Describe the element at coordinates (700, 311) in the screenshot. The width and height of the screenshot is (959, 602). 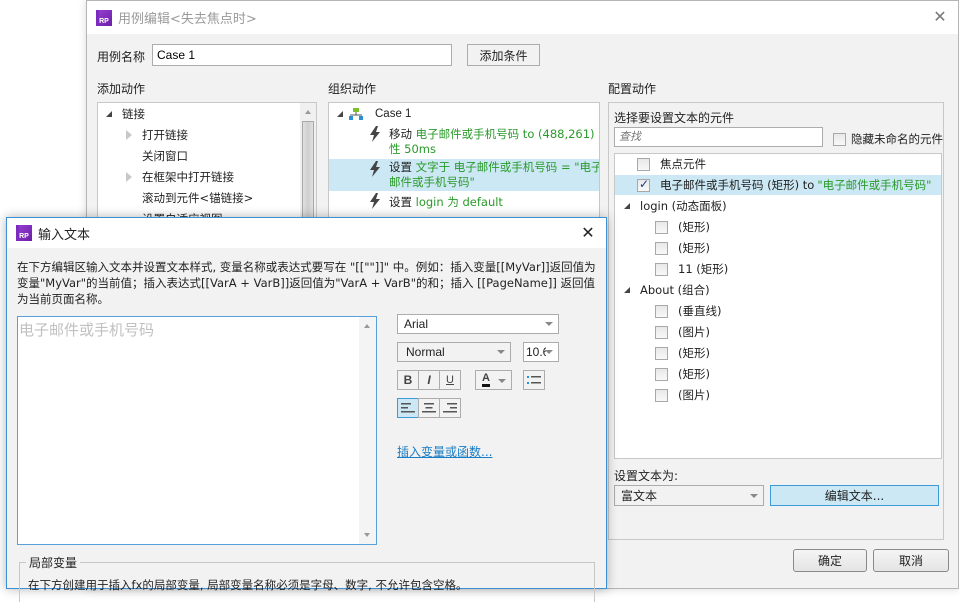
I see `widget-label: (垂直线)` at that location.